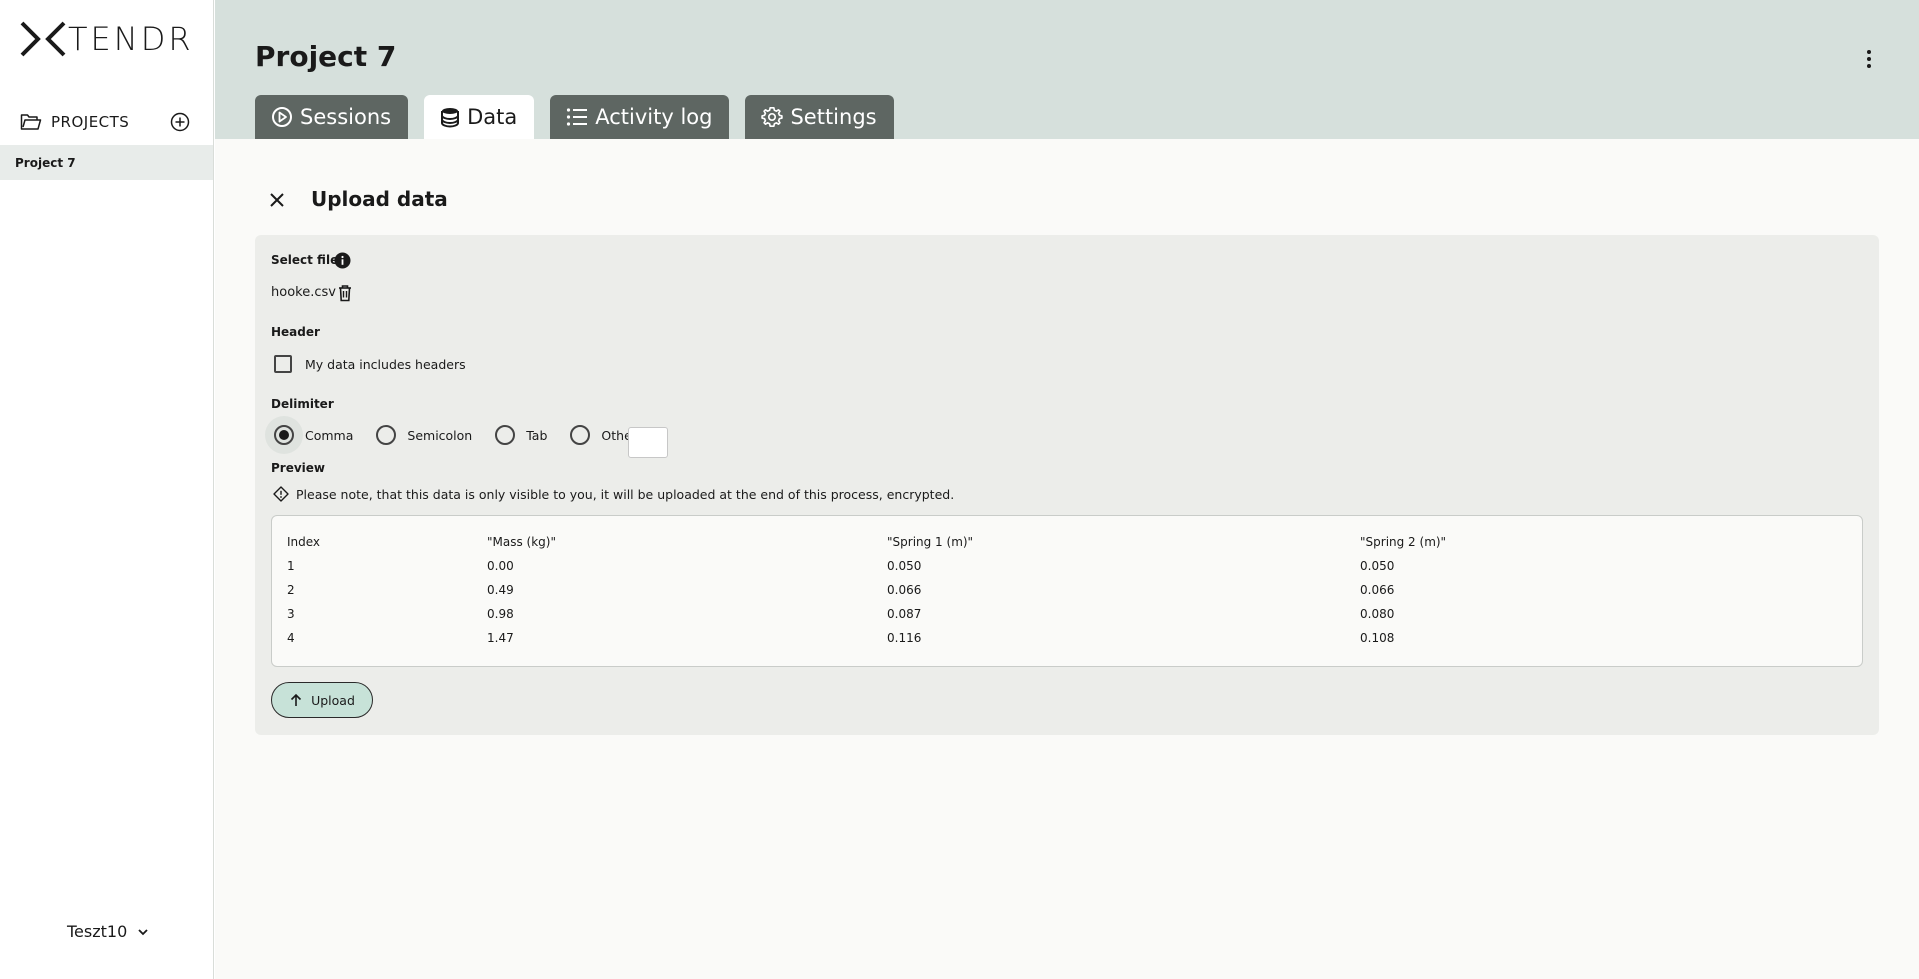 This screenshot has height=979, width=1919. What do you see at coordinates (1403, 542) in the screenshot?
I see `column-header: "Spring 2 (m)"` at bounding box center [1403, 542].